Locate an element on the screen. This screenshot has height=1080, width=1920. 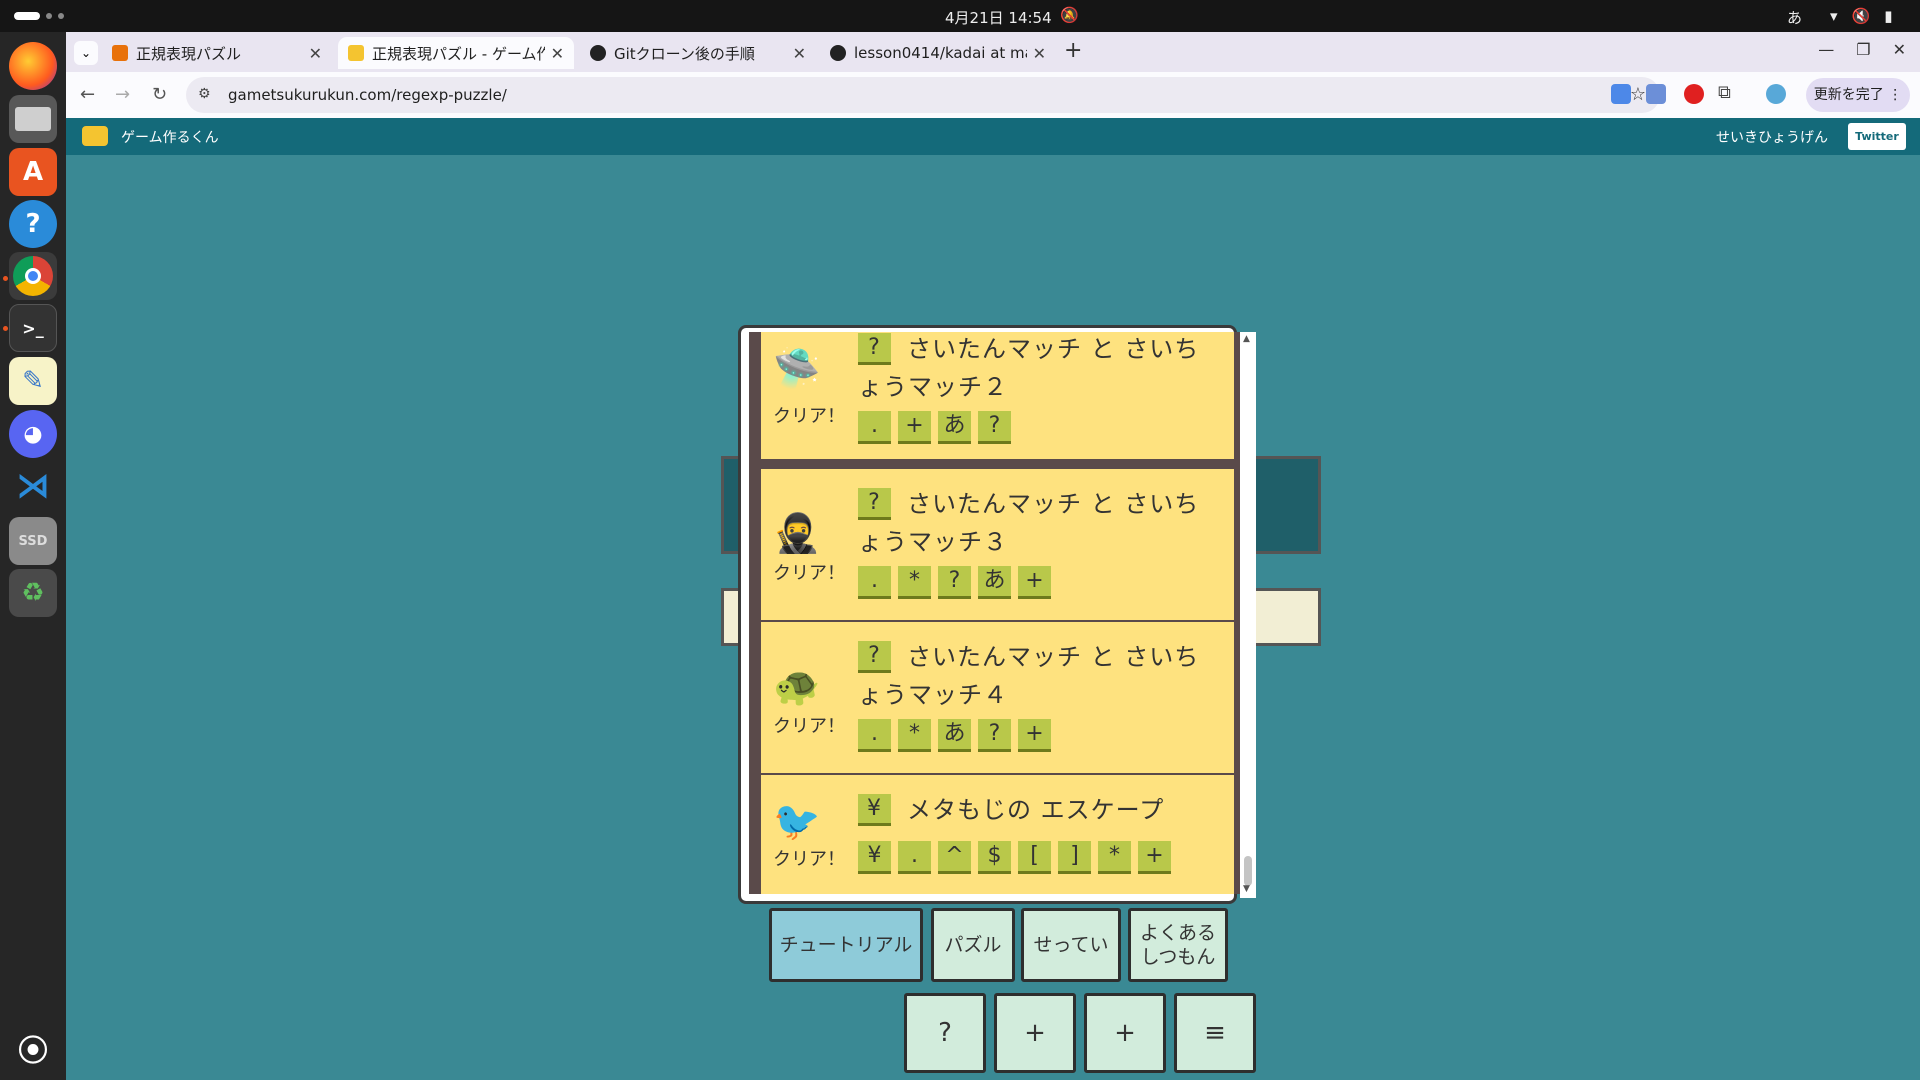
tab-faq: よくある しつもん is located at coordinates (1178, 945).